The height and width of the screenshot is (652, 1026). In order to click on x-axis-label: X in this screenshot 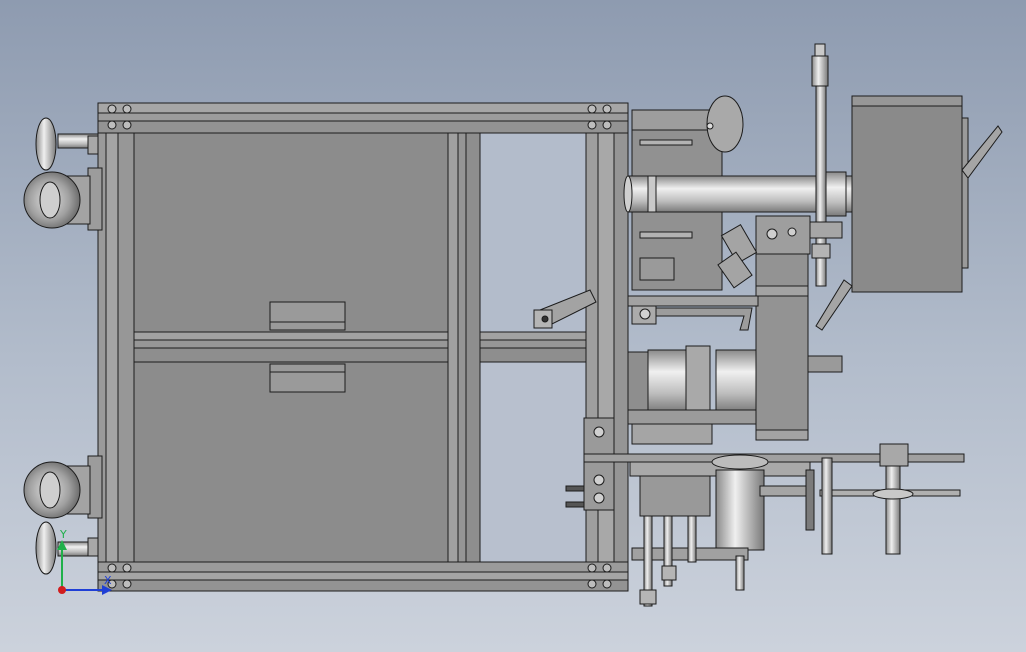, I will do `click(108, 580)`.